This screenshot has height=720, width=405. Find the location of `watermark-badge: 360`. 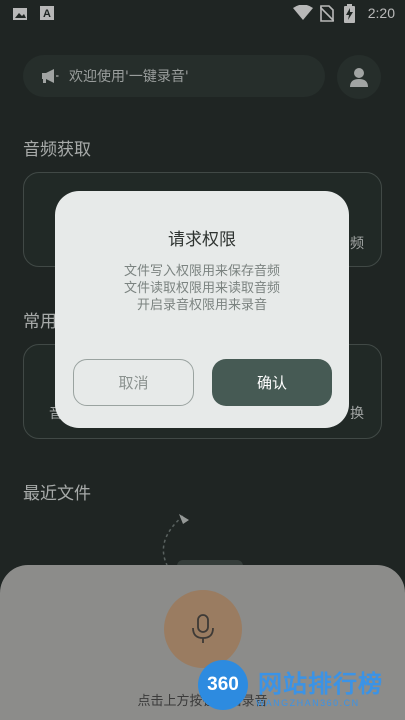

watermark-badge: 360 is located at coordinates (223, 685).